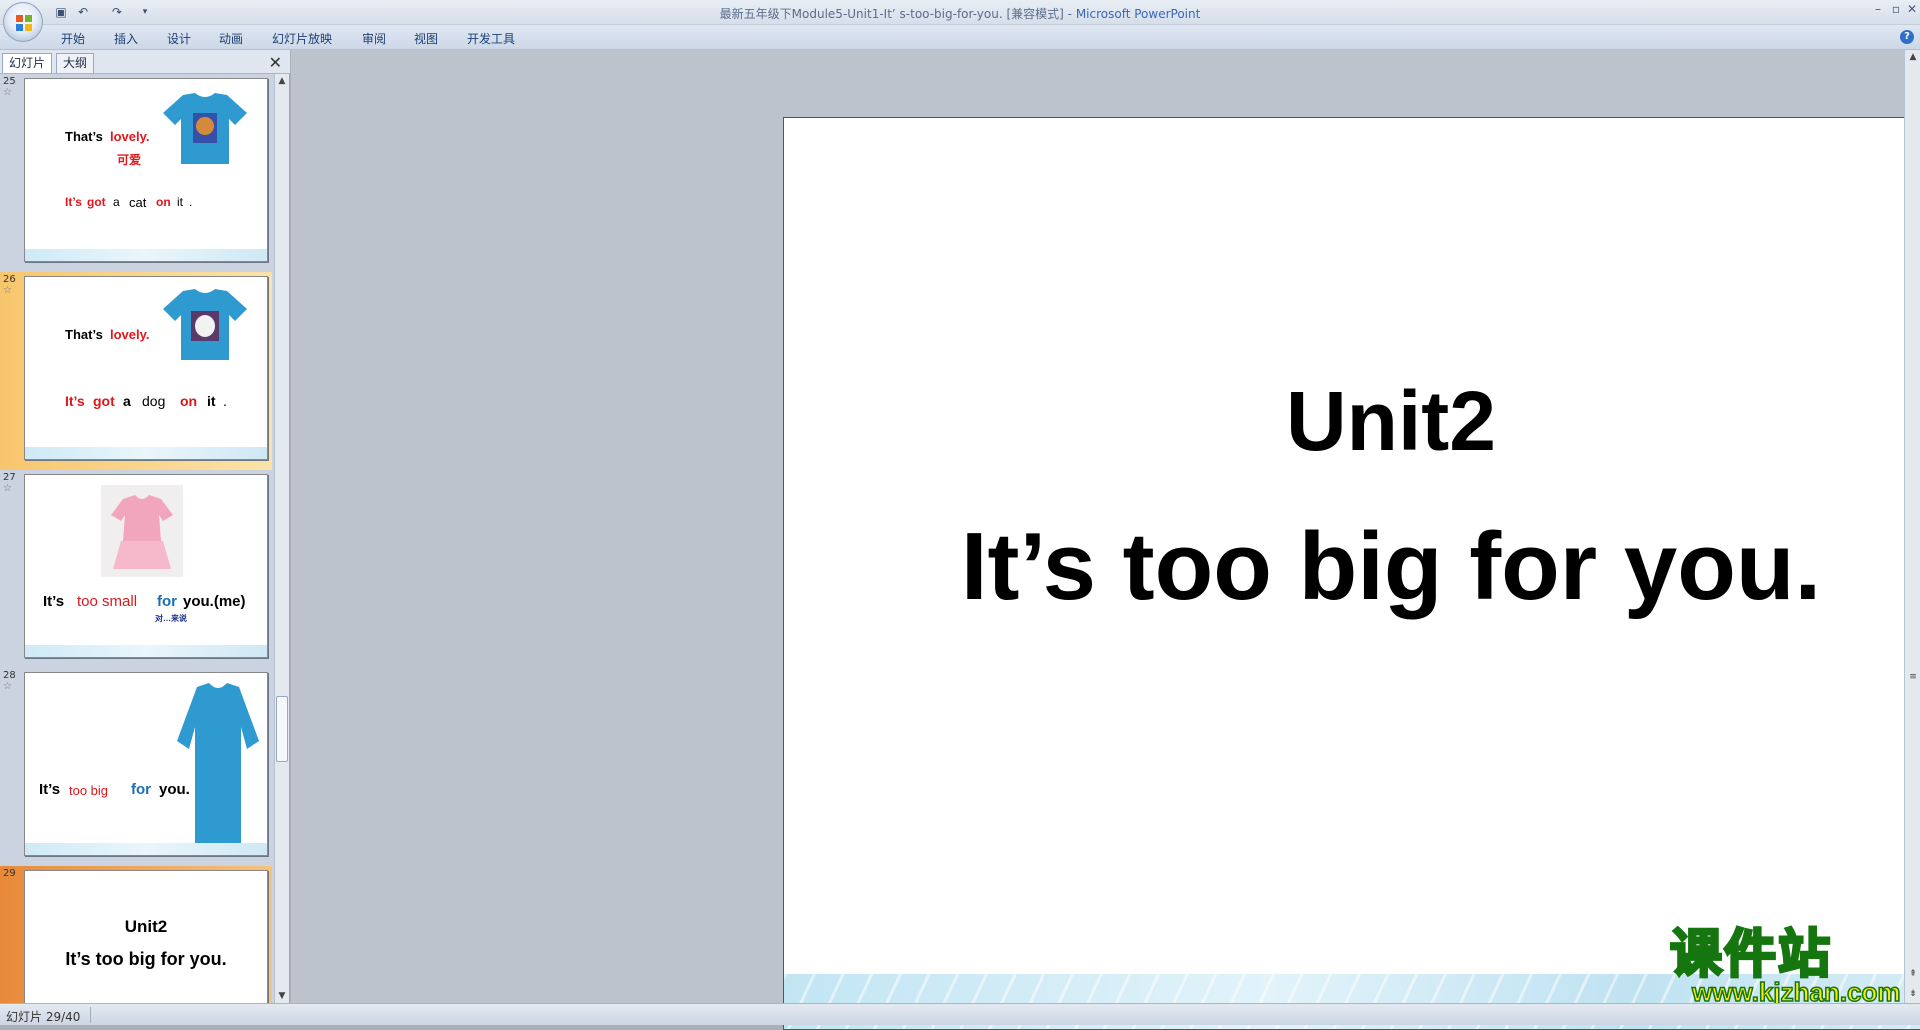  Describe the element at coordinates (1878, 9) in the screenshot. I see `minimize-button: –` at that location.